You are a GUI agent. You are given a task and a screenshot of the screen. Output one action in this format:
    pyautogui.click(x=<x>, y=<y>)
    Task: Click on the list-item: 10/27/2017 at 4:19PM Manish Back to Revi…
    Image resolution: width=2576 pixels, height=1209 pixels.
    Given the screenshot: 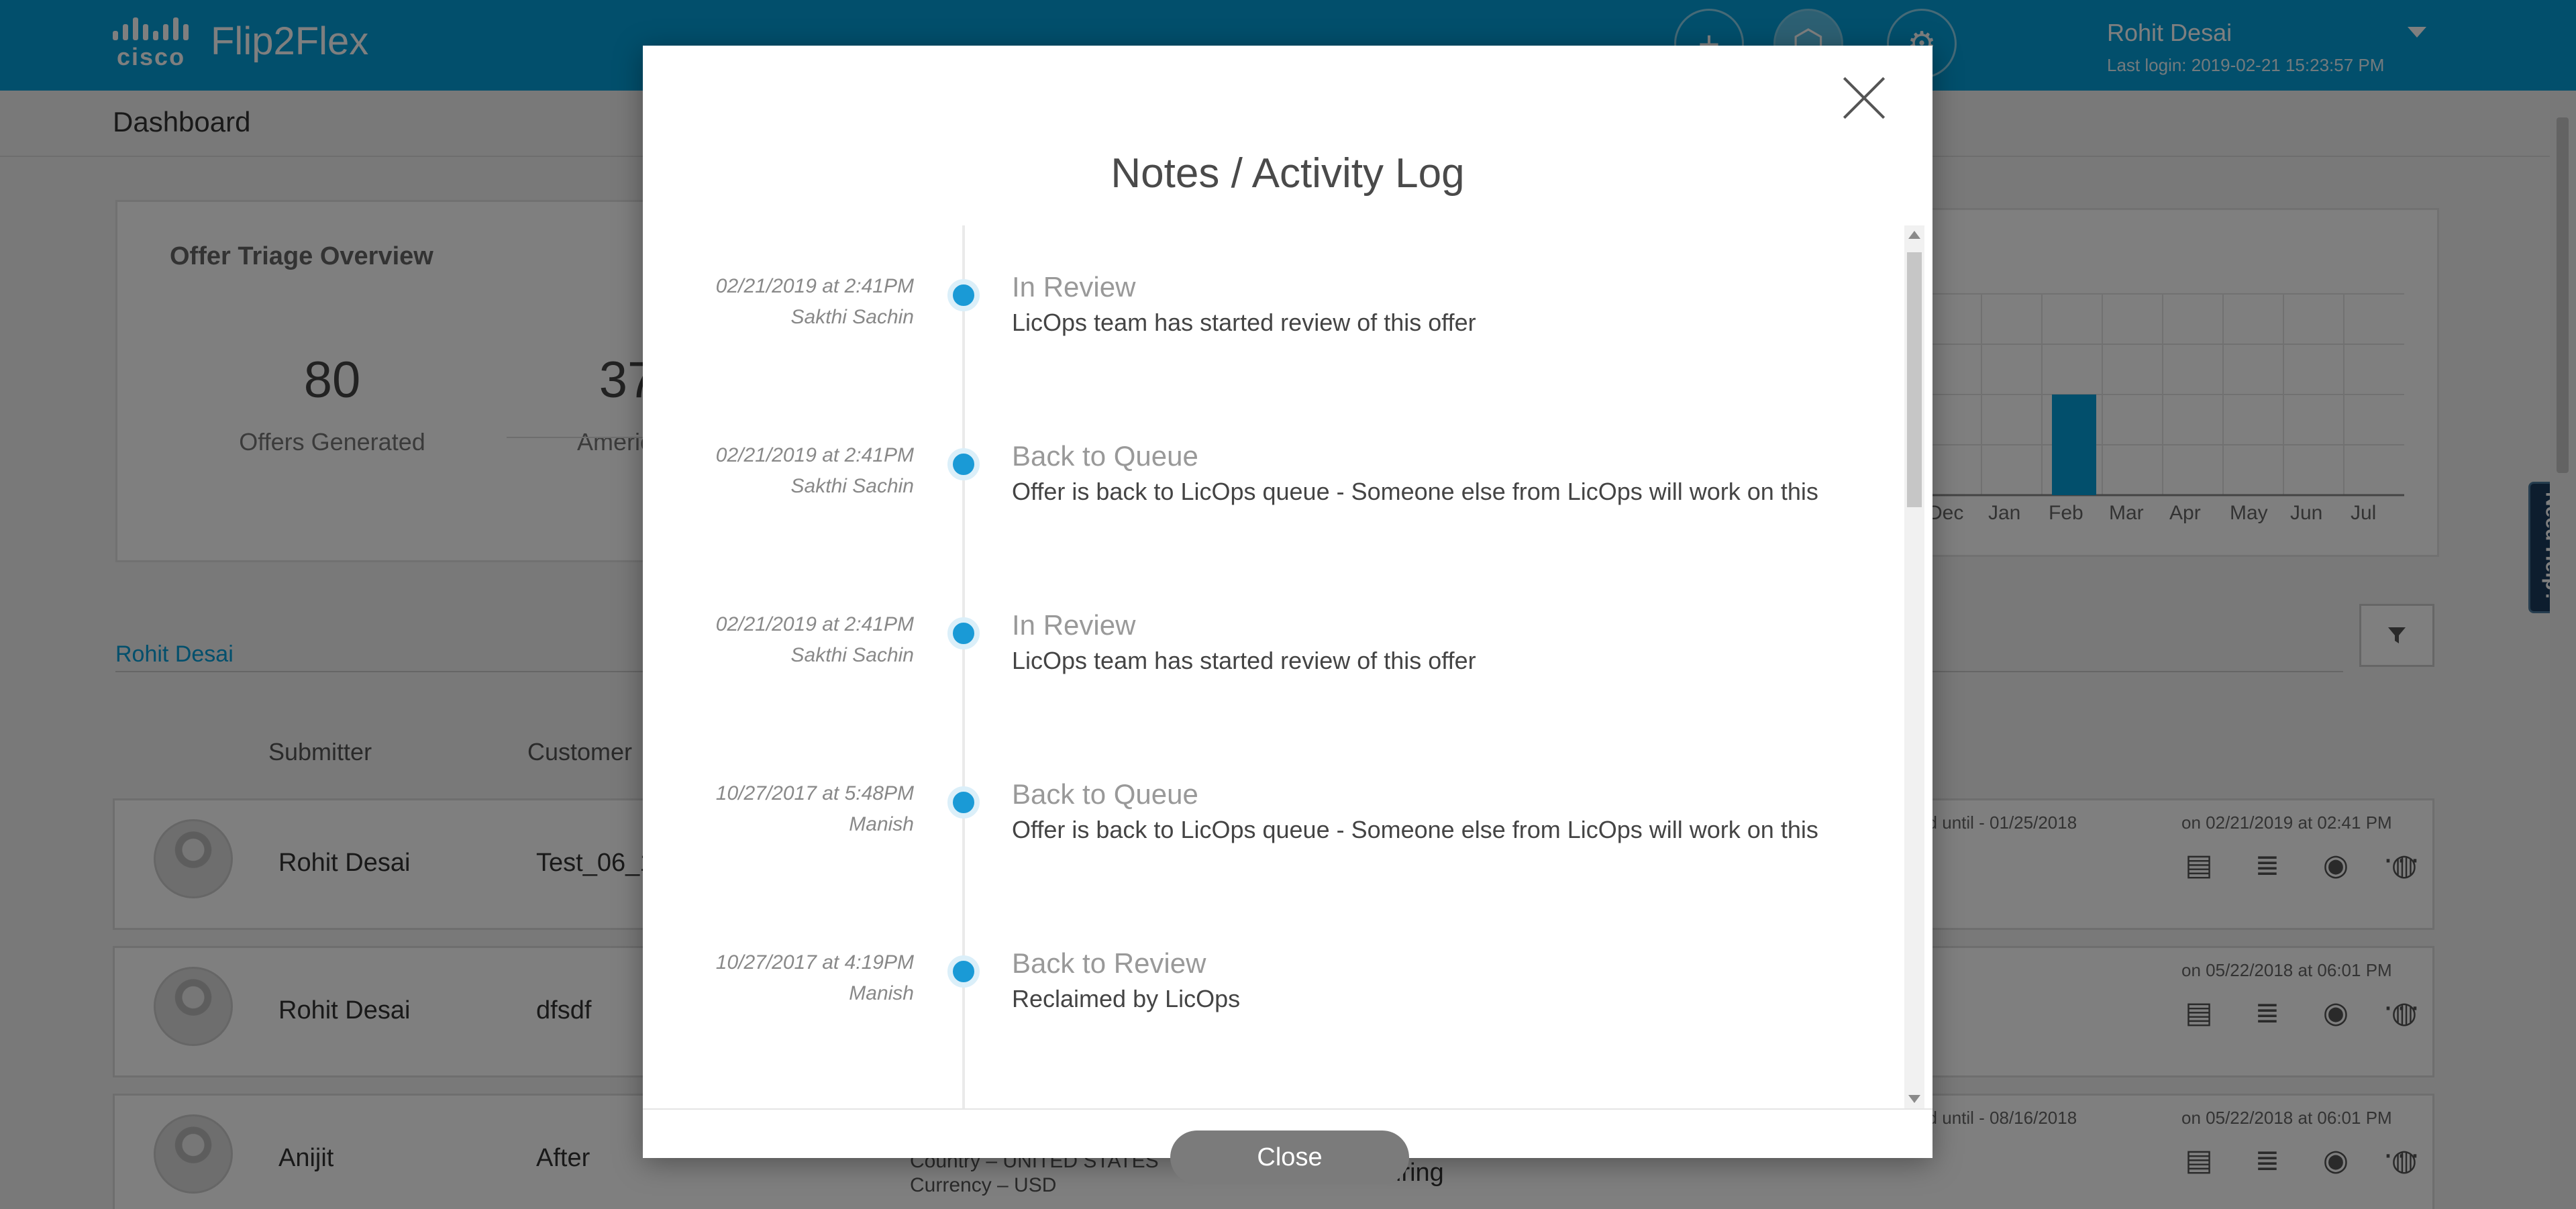 What is the action you would take?
    pyautogui.click(x=1273, y=969)
    